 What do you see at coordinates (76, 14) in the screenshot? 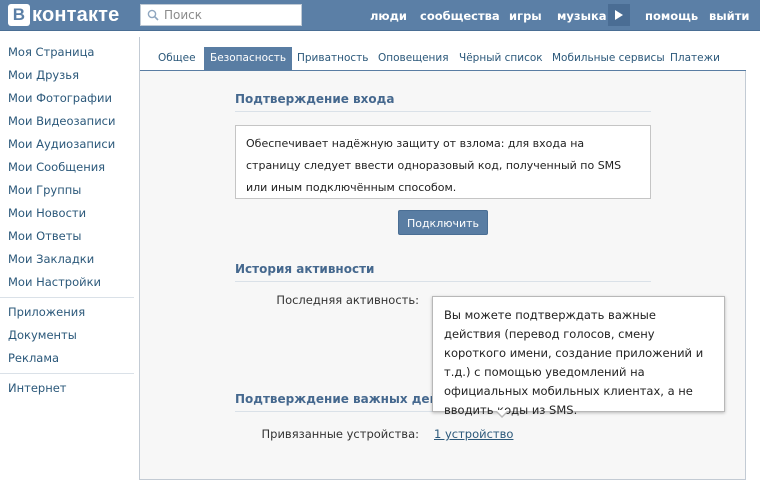
I see `logo-text: контакте` at bounding box center [76, 14].